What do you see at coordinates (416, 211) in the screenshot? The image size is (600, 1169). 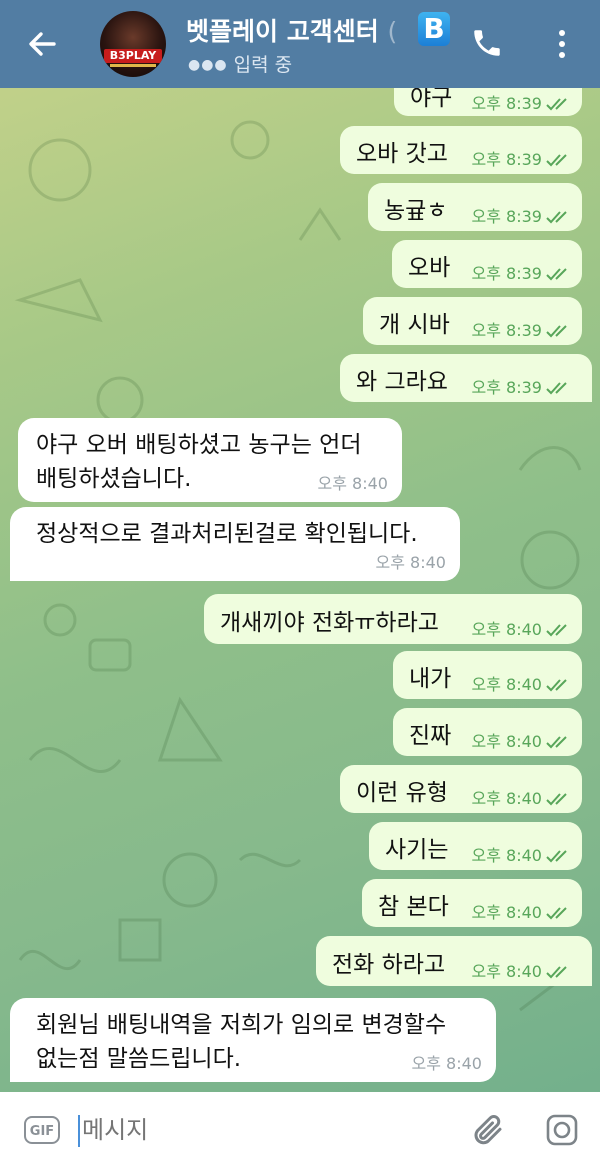 I see `message-text: 농귶ㅎ` at bounding box center [416, 211].